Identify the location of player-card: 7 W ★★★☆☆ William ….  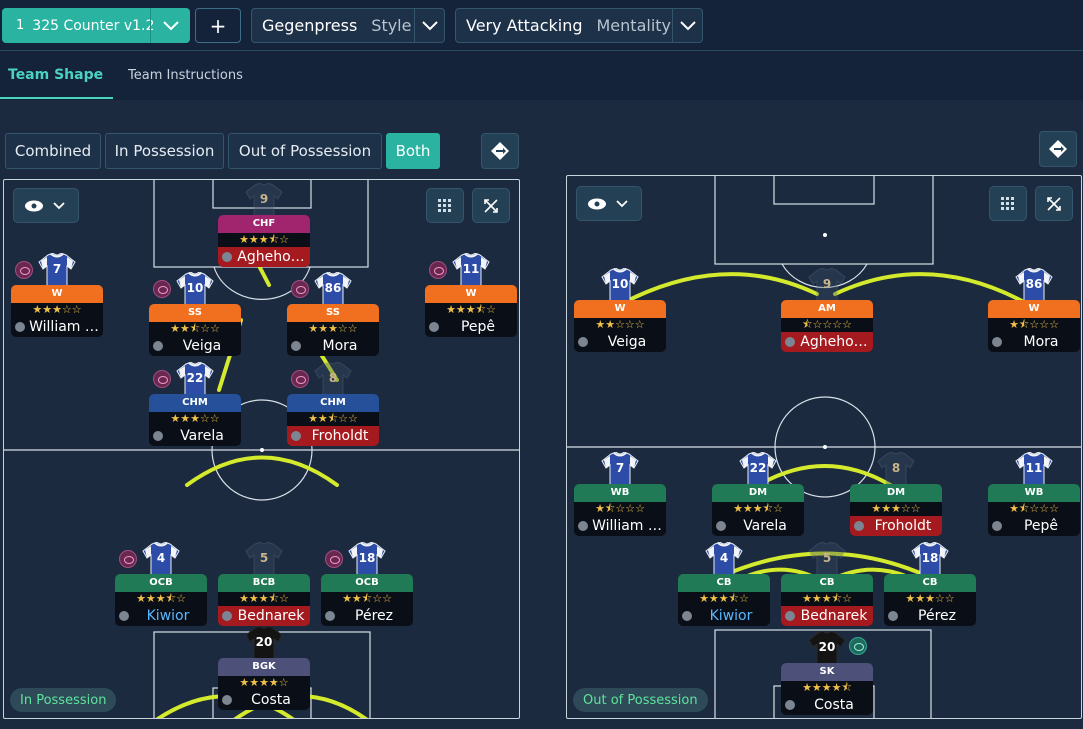
(57, 295).